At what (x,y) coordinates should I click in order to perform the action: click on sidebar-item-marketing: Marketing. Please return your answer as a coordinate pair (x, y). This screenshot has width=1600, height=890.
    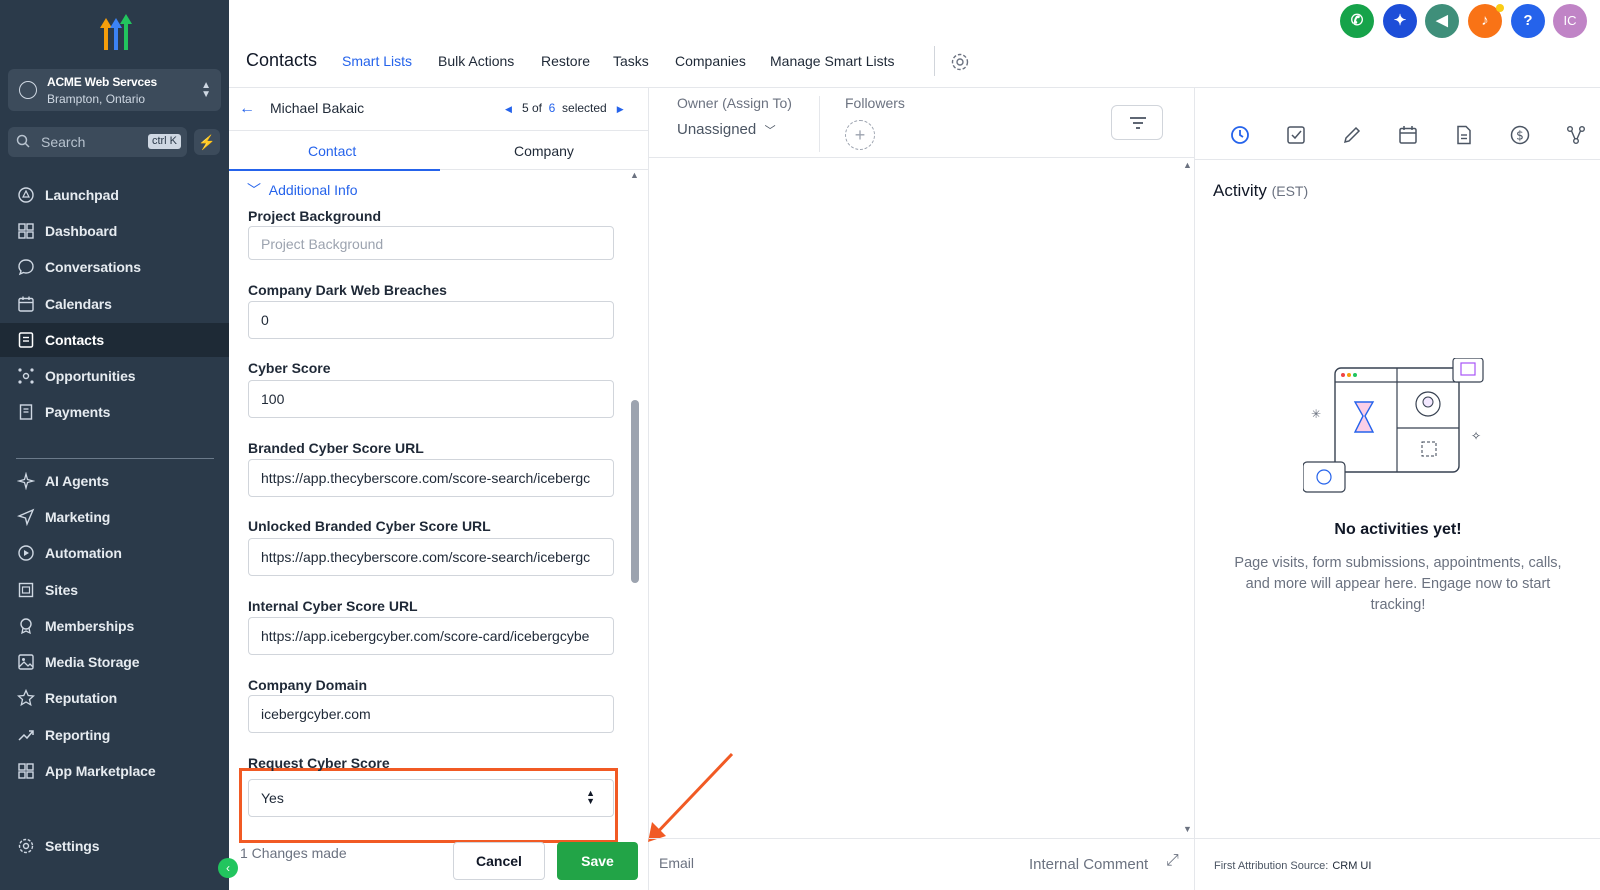
    Looking at the image, I should click on (114, 517).